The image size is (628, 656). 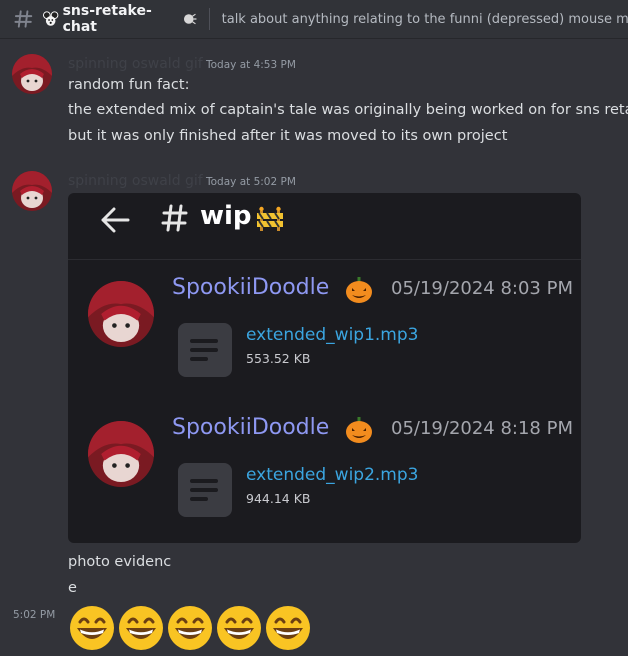 What do you see at coordinates (332, 475) in the screenshot?
I see `file-name-link: extended_wip2.mp3` at bounding box center [332, 475].